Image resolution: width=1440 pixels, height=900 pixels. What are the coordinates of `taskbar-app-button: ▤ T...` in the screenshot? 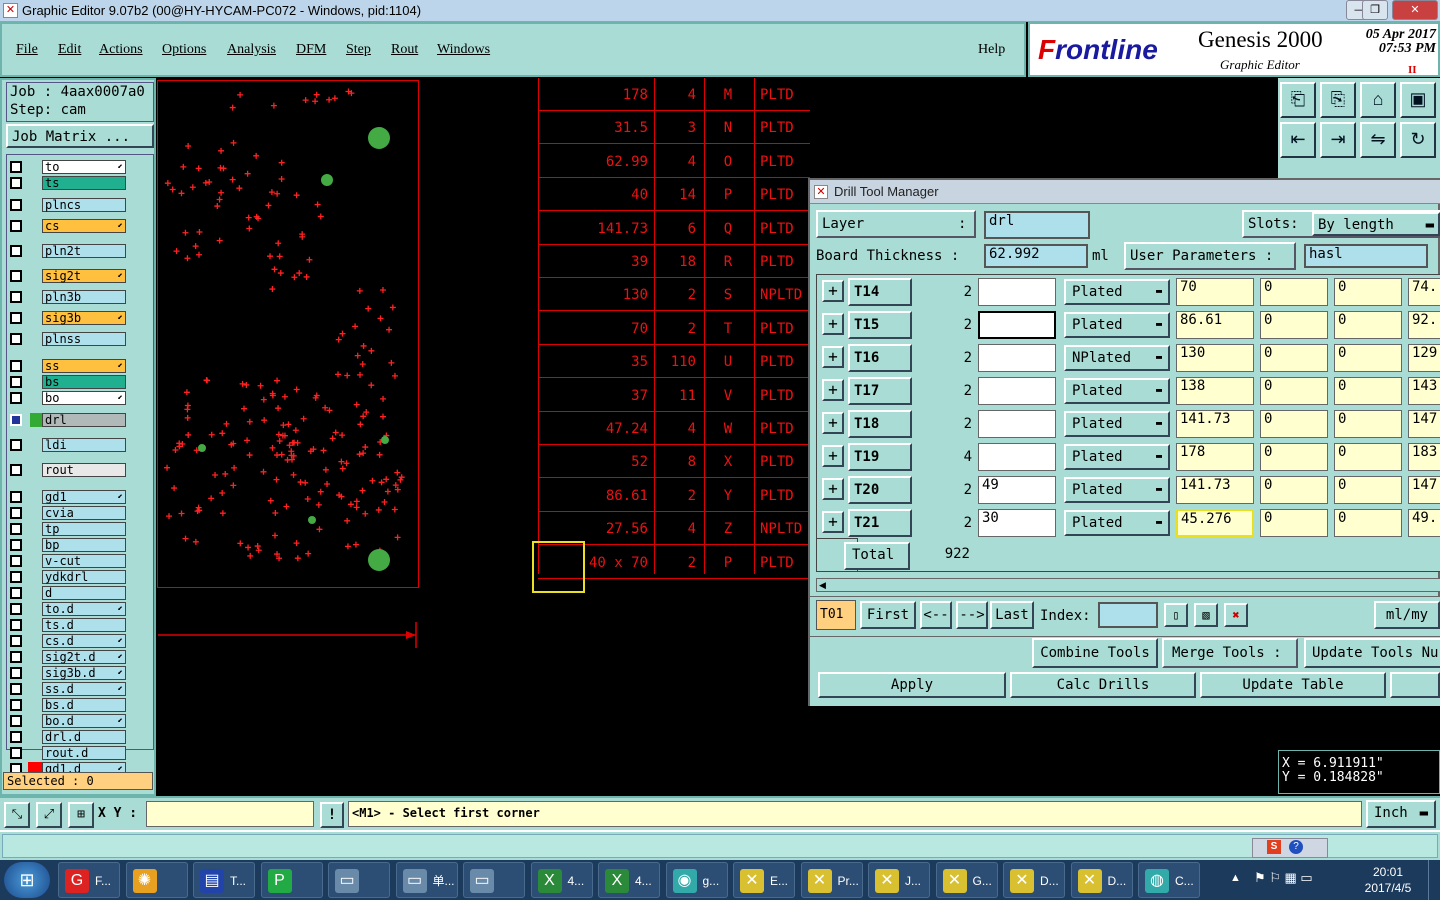 It's located at (224, 880).